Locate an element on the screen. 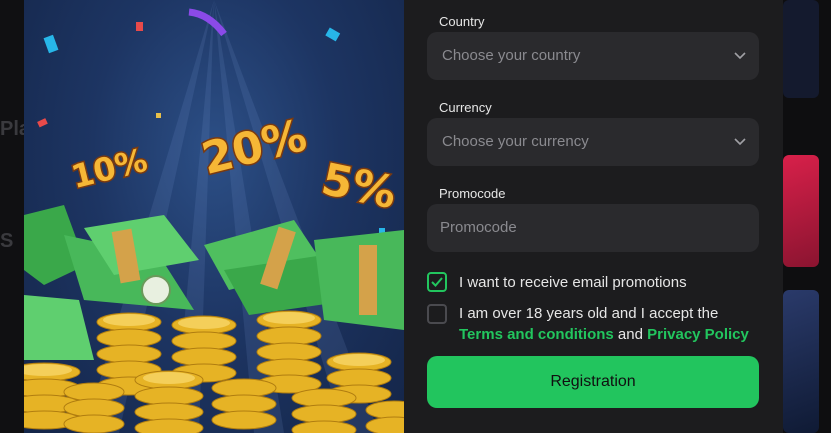 The image size is (831, 433). country-placeholder: Choose your country is located at coordinates (511, 55).